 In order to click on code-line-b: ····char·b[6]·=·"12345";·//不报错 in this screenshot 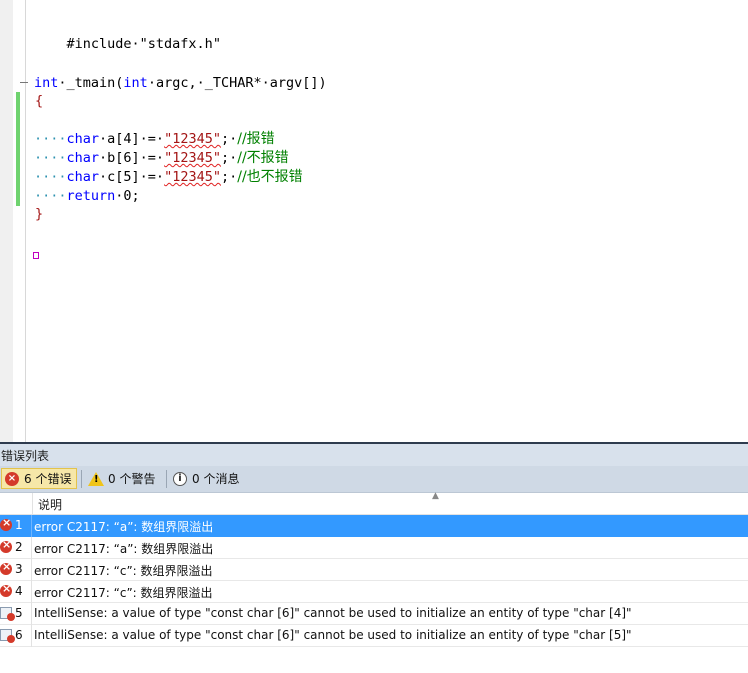, I will do `click(161, 158)`.